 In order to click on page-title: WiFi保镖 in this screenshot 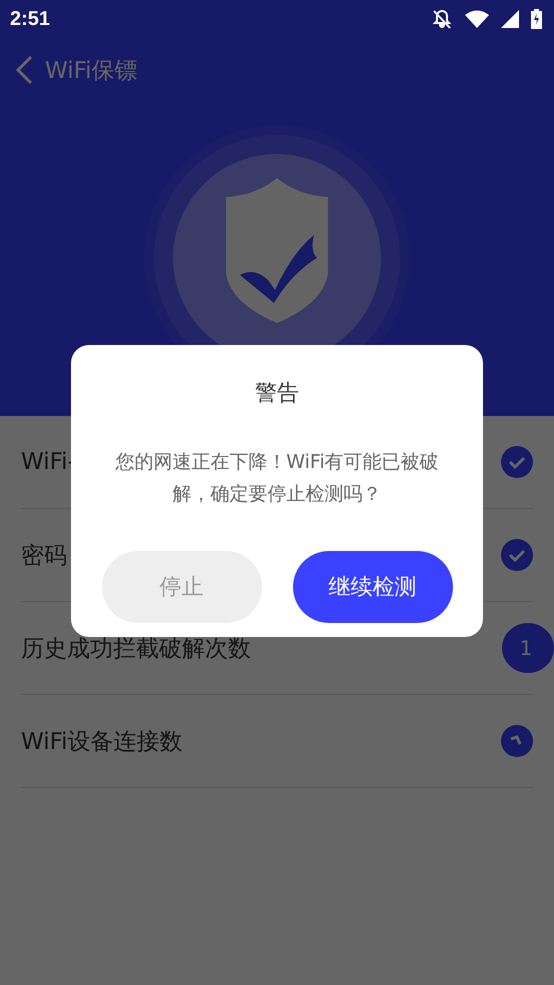, I will do `click(91, 71)`.